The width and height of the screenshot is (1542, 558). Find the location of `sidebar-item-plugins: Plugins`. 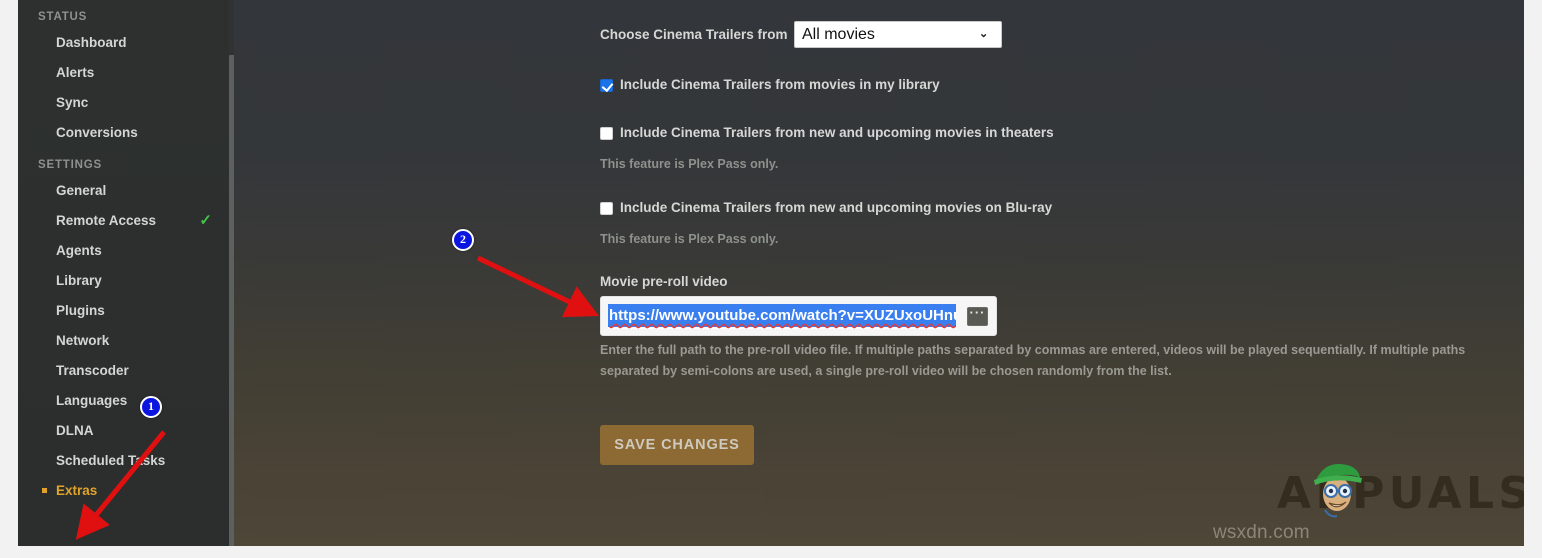

sidebar-item-plugins: Plugins is located at coordinates (126, 311).